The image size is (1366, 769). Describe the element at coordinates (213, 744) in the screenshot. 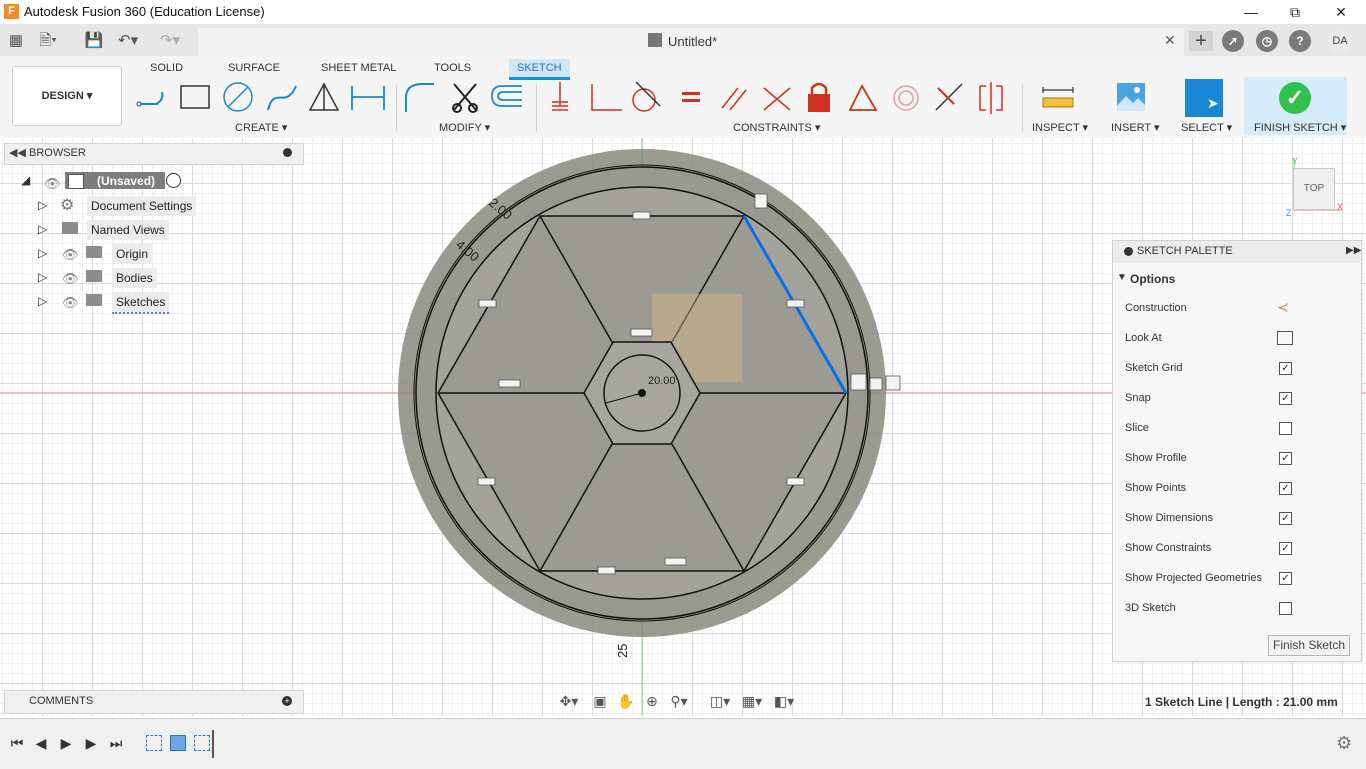

I see `timeline-marker` at that location.